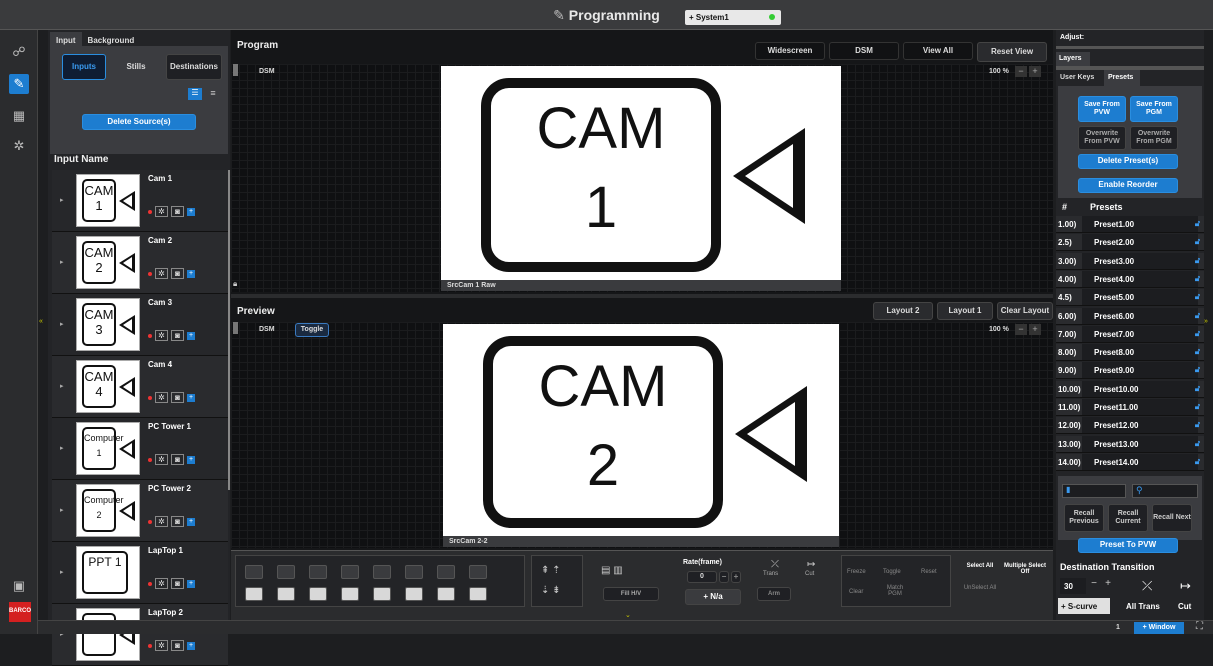 This screenshot has width=1213, height=666. Describe the element at coordinates (1128, 545) in the screenshot. I see `preset-to-pvw-button: Preset To PVW` at that location.